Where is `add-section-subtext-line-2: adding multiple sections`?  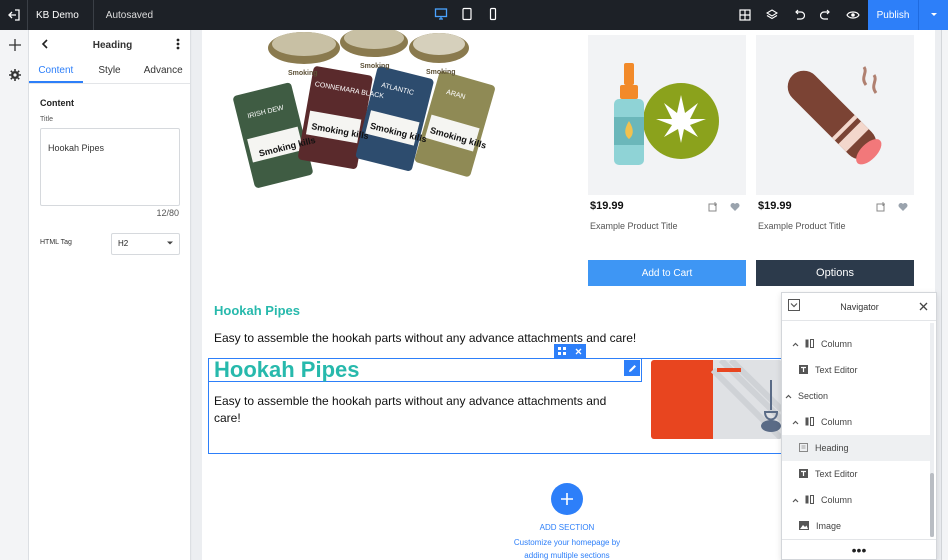
add-section-subtext-line-2: adding multiple sections is located at coordinates (567, 555).